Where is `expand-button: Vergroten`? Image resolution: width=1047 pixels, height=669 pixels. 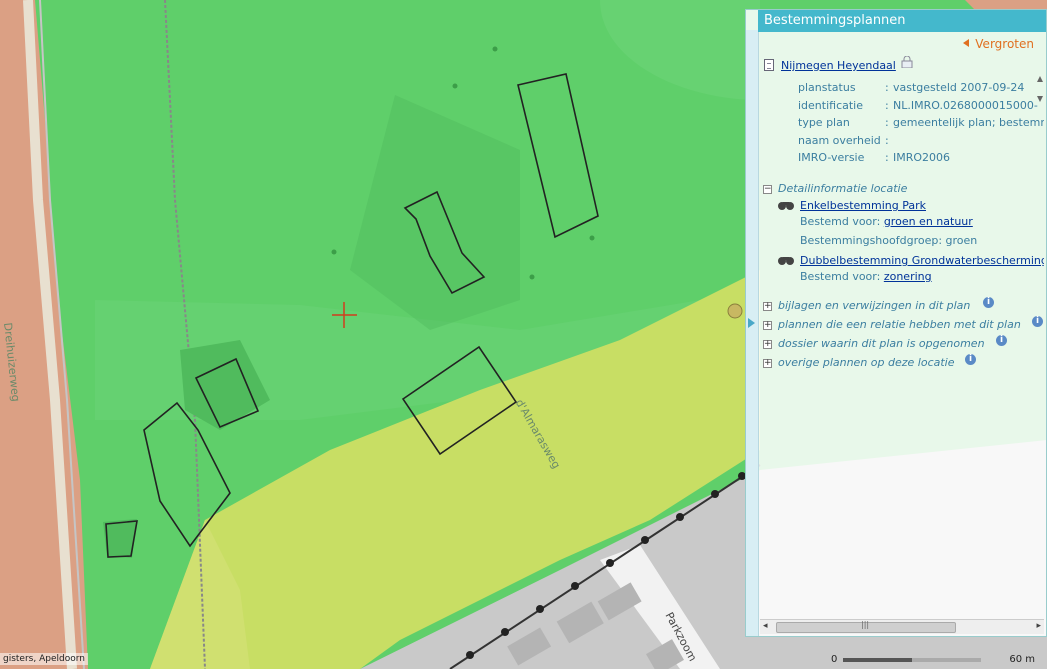 expand-button: Vergroten is located at coordinates (998, 44).